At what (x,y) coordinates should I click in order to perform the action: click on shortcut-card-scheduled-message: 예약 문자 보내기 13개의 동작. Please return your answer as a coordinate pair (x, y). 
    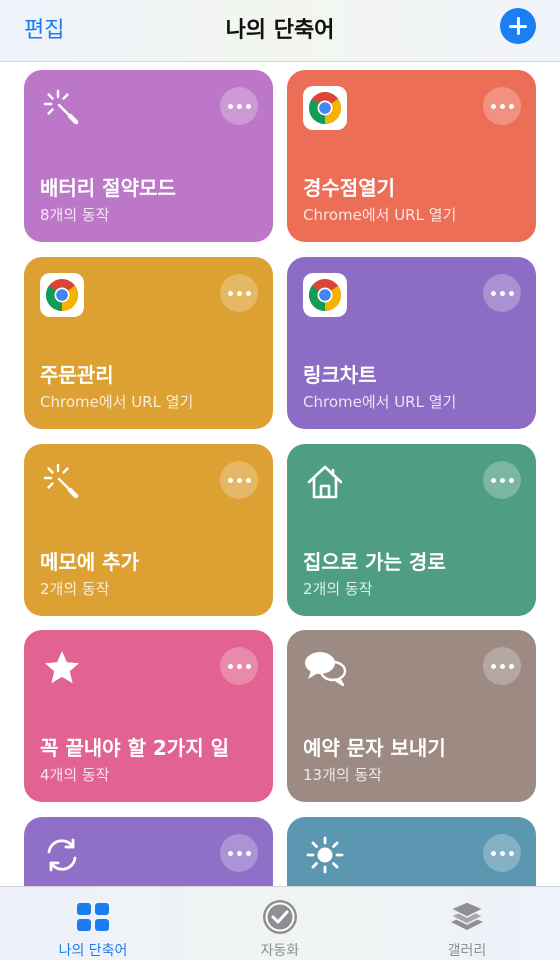
    Looking at the image, I should click on (411, 716).